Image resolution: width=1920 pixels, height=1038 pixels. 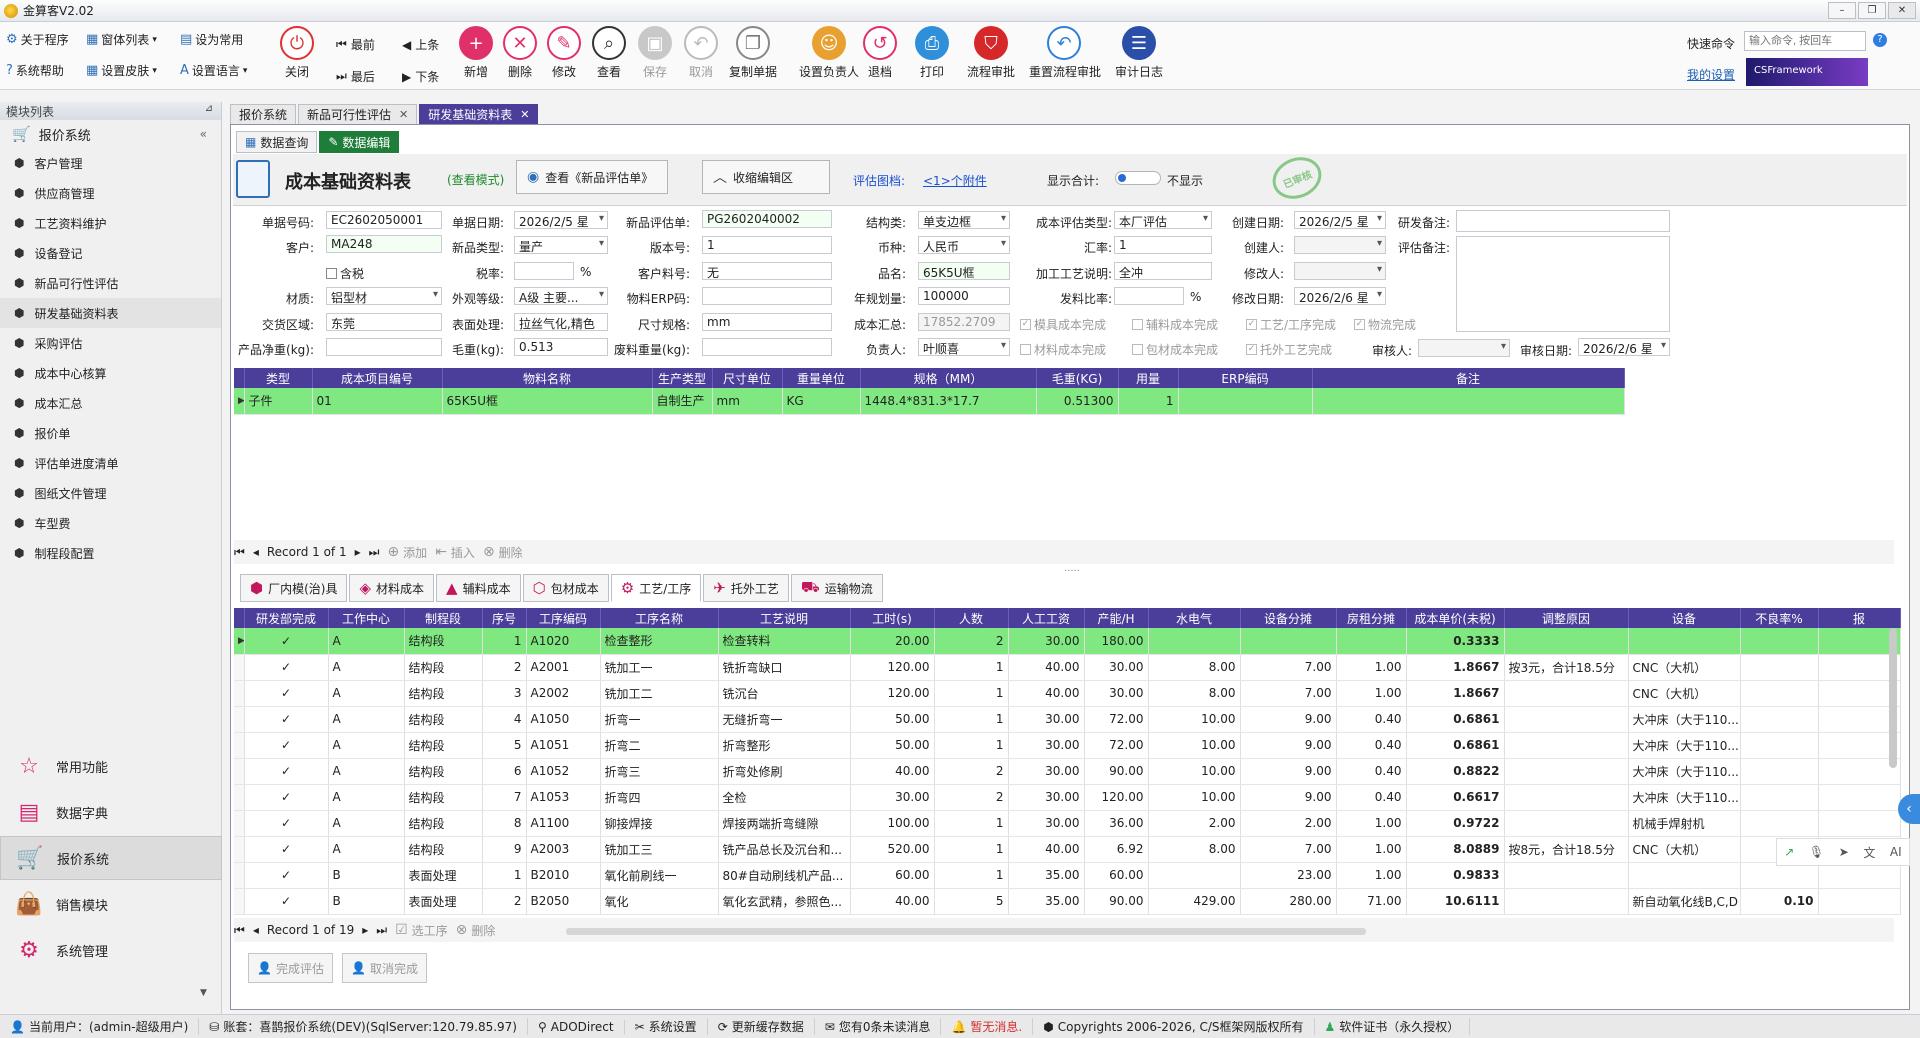 What do you see at coordinates (504, 693) in the screenshot?
I see `table-cell: 3` at bounding box center [504, 693].